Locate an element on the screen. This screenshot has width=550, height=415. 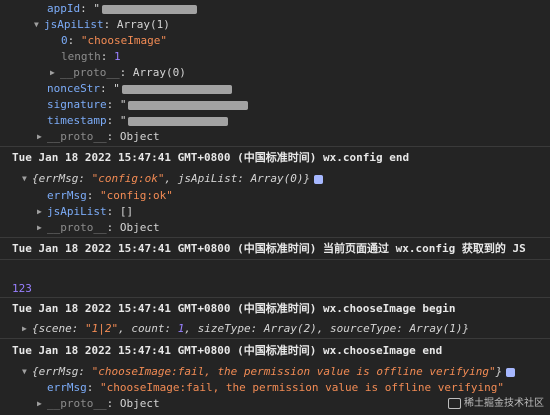
array-length: length: 1 is located at coordinates (91, 56).